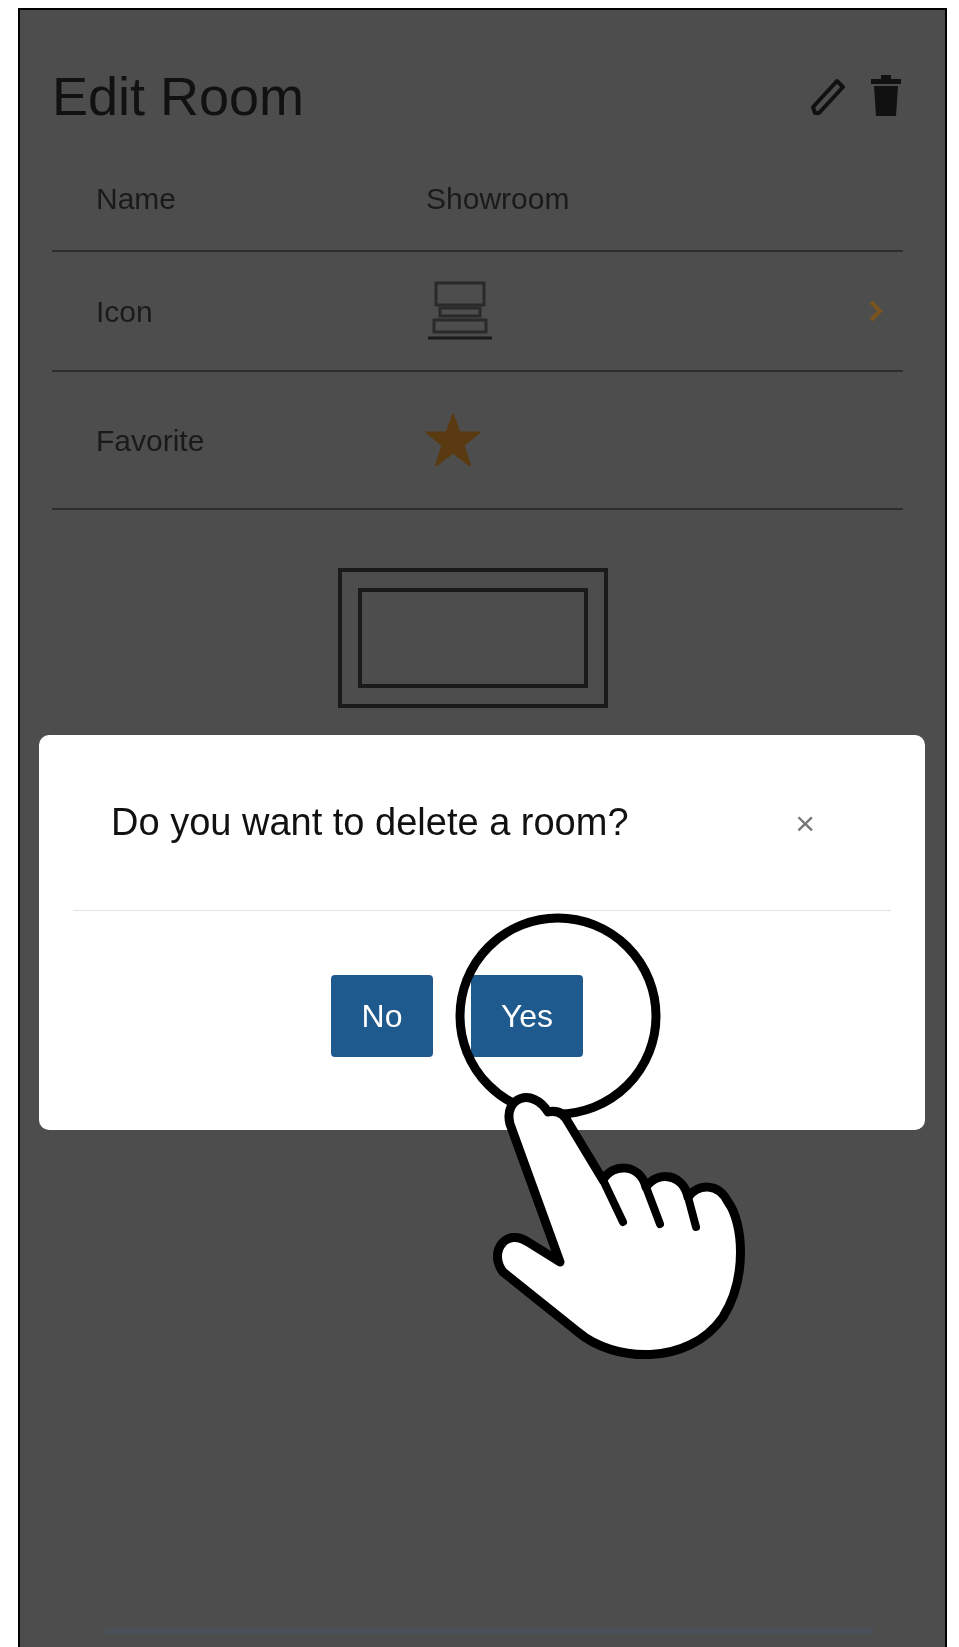 The width and height of the screenshot is (959, 1647). Describe the element at coordinates (460, 311) in the screenshot. I see `table-chairs-icon` at that location.